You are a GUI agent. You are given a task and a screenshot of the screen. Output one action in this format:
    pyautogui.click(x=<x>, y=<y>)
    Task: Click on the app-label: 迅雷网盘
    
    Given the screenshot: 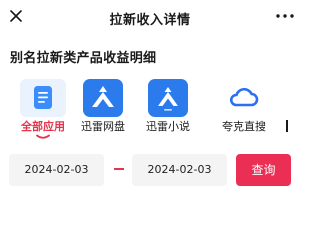 What is the action you would take?
    pyautogui.click(x=103, y=126)
    